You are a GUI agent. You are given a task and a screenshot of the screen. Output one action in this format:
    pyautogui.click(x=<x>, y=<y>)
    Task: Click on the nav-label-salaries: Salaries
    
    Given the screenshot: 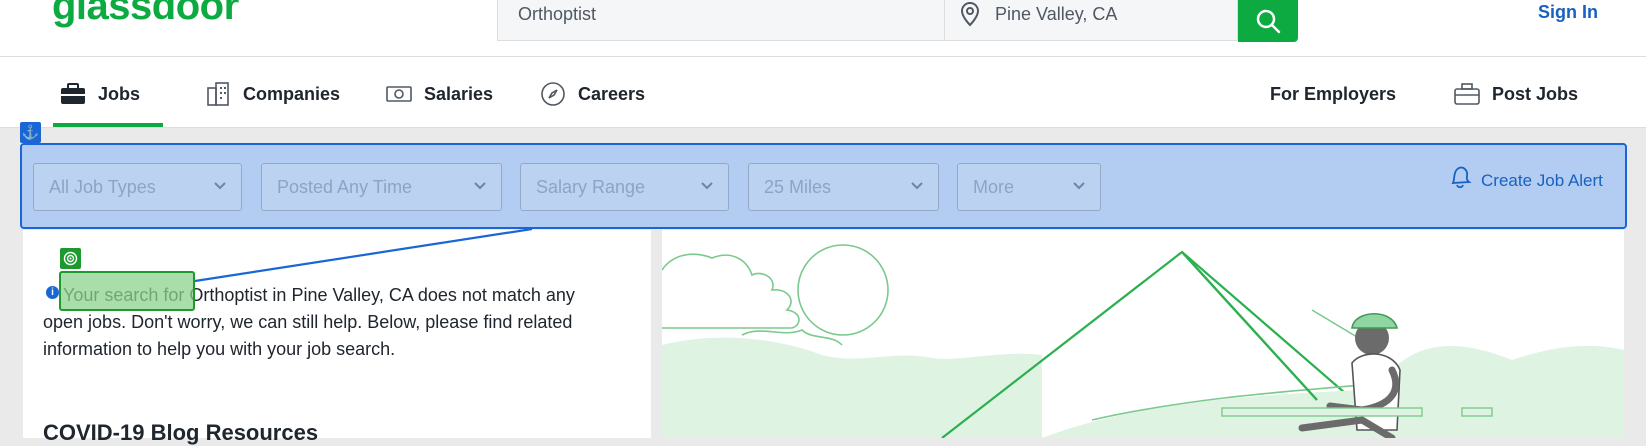 What is the action you would take?
    pyautogui.click(x=459, y=93)
    